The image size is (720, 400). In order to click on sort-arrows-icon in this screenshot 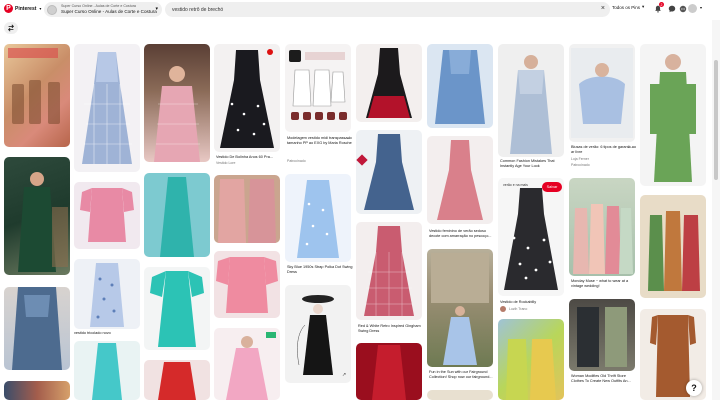, I will do `click(11, 28)`.